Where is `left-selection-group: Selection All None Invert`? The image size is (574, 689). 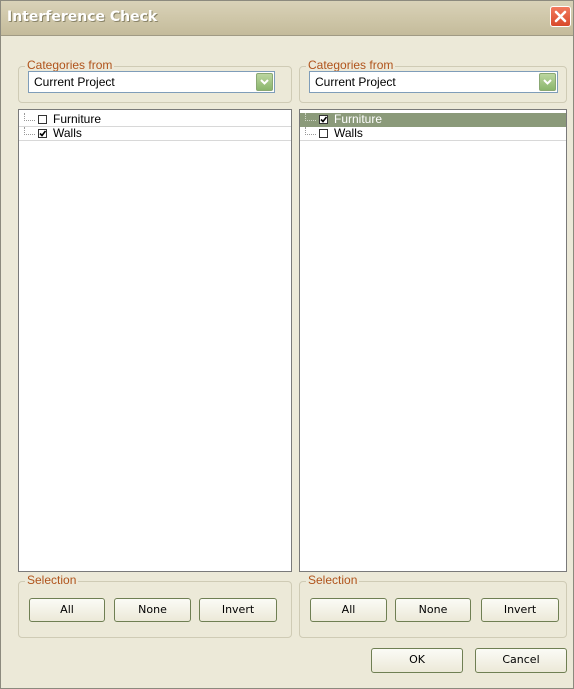
left-selection-group: Selection All None Invert is located at coordinates (155, 605).